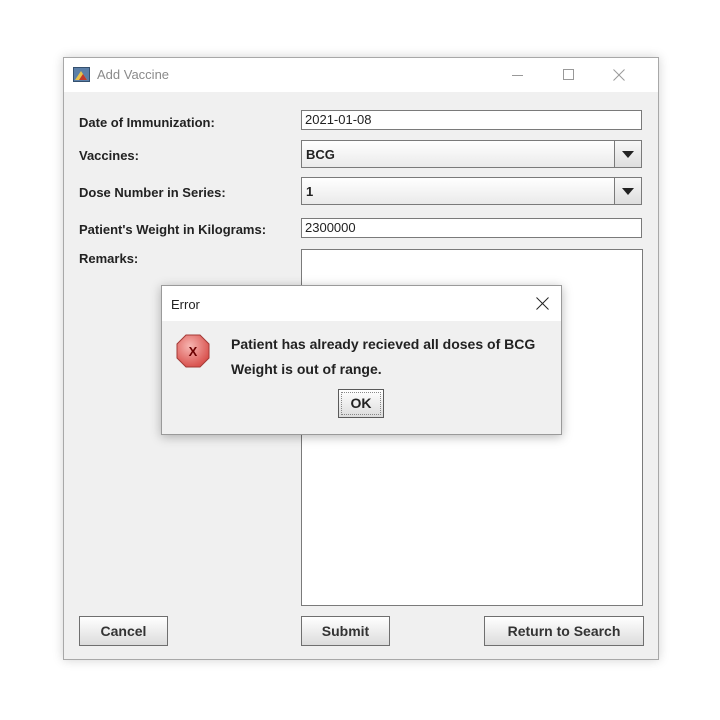  What do you see at coordinates (123, 631) in the screenshot?
I see `cancel-button: Cancel` at bounding box center [123, 631].